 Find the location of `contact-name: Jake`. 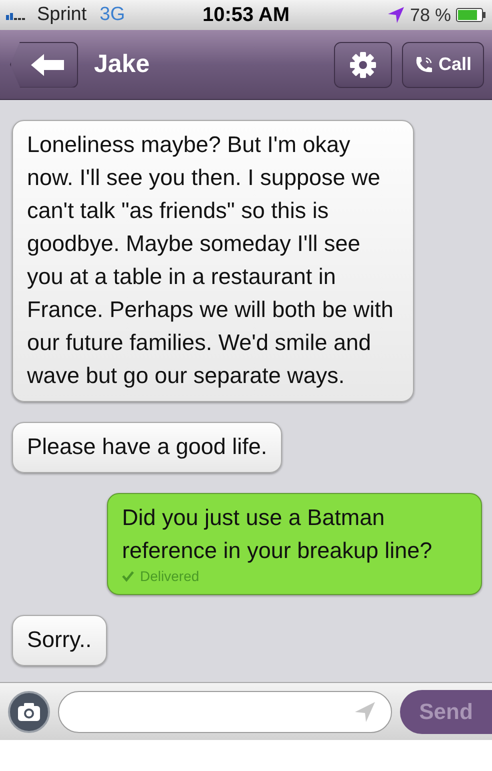

contact-name: Jake is located at coordinates (122, 64).